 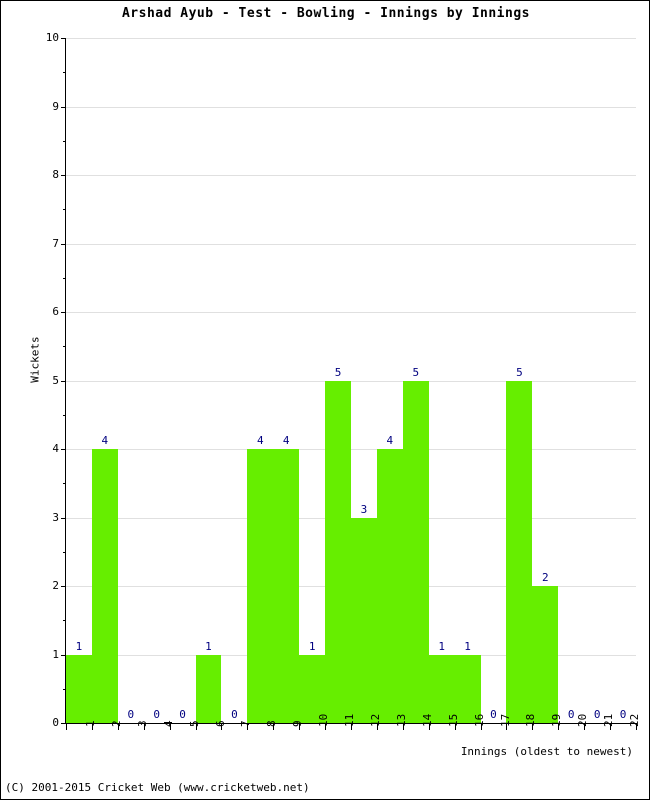 What do you see at coordinates (583, 720) in the screenshot?
I see `x-axis-tick-label: 20` at bounding box center [583, 720].